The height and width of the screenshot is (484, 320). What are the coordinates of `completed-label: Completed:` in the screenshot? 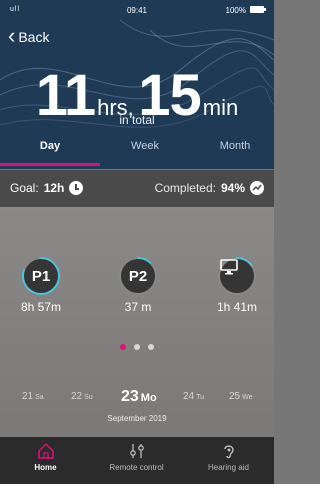 It's located at (185, 188).